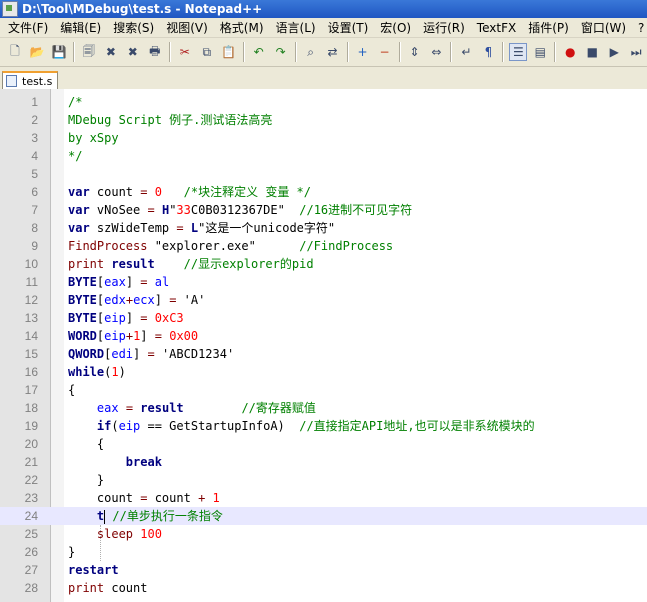 Image resolution: width=647 pixels, height=602 pixels. What do you see at coordinates (436, 52) in the screenshot?
I see `sync-h-icon: ⇔` at bounding box center [436, 52].